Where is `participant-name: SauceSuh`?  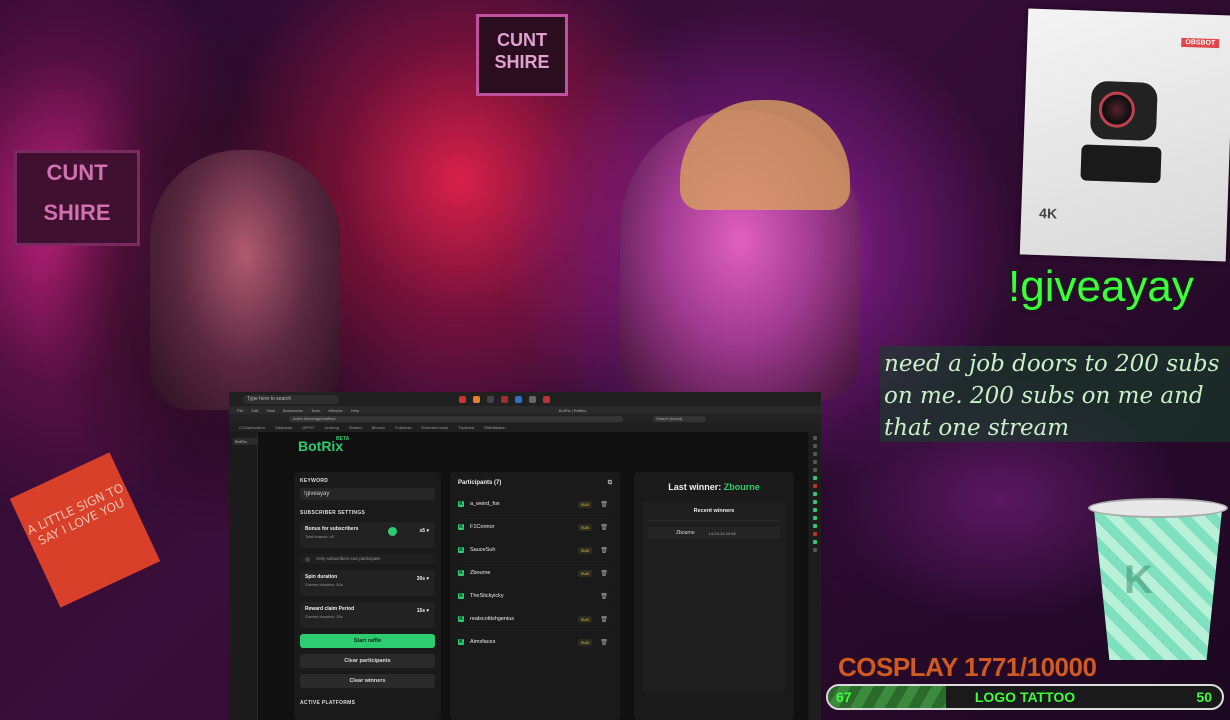
participant-name: SauceSuh is located at coordinates (483, 550).